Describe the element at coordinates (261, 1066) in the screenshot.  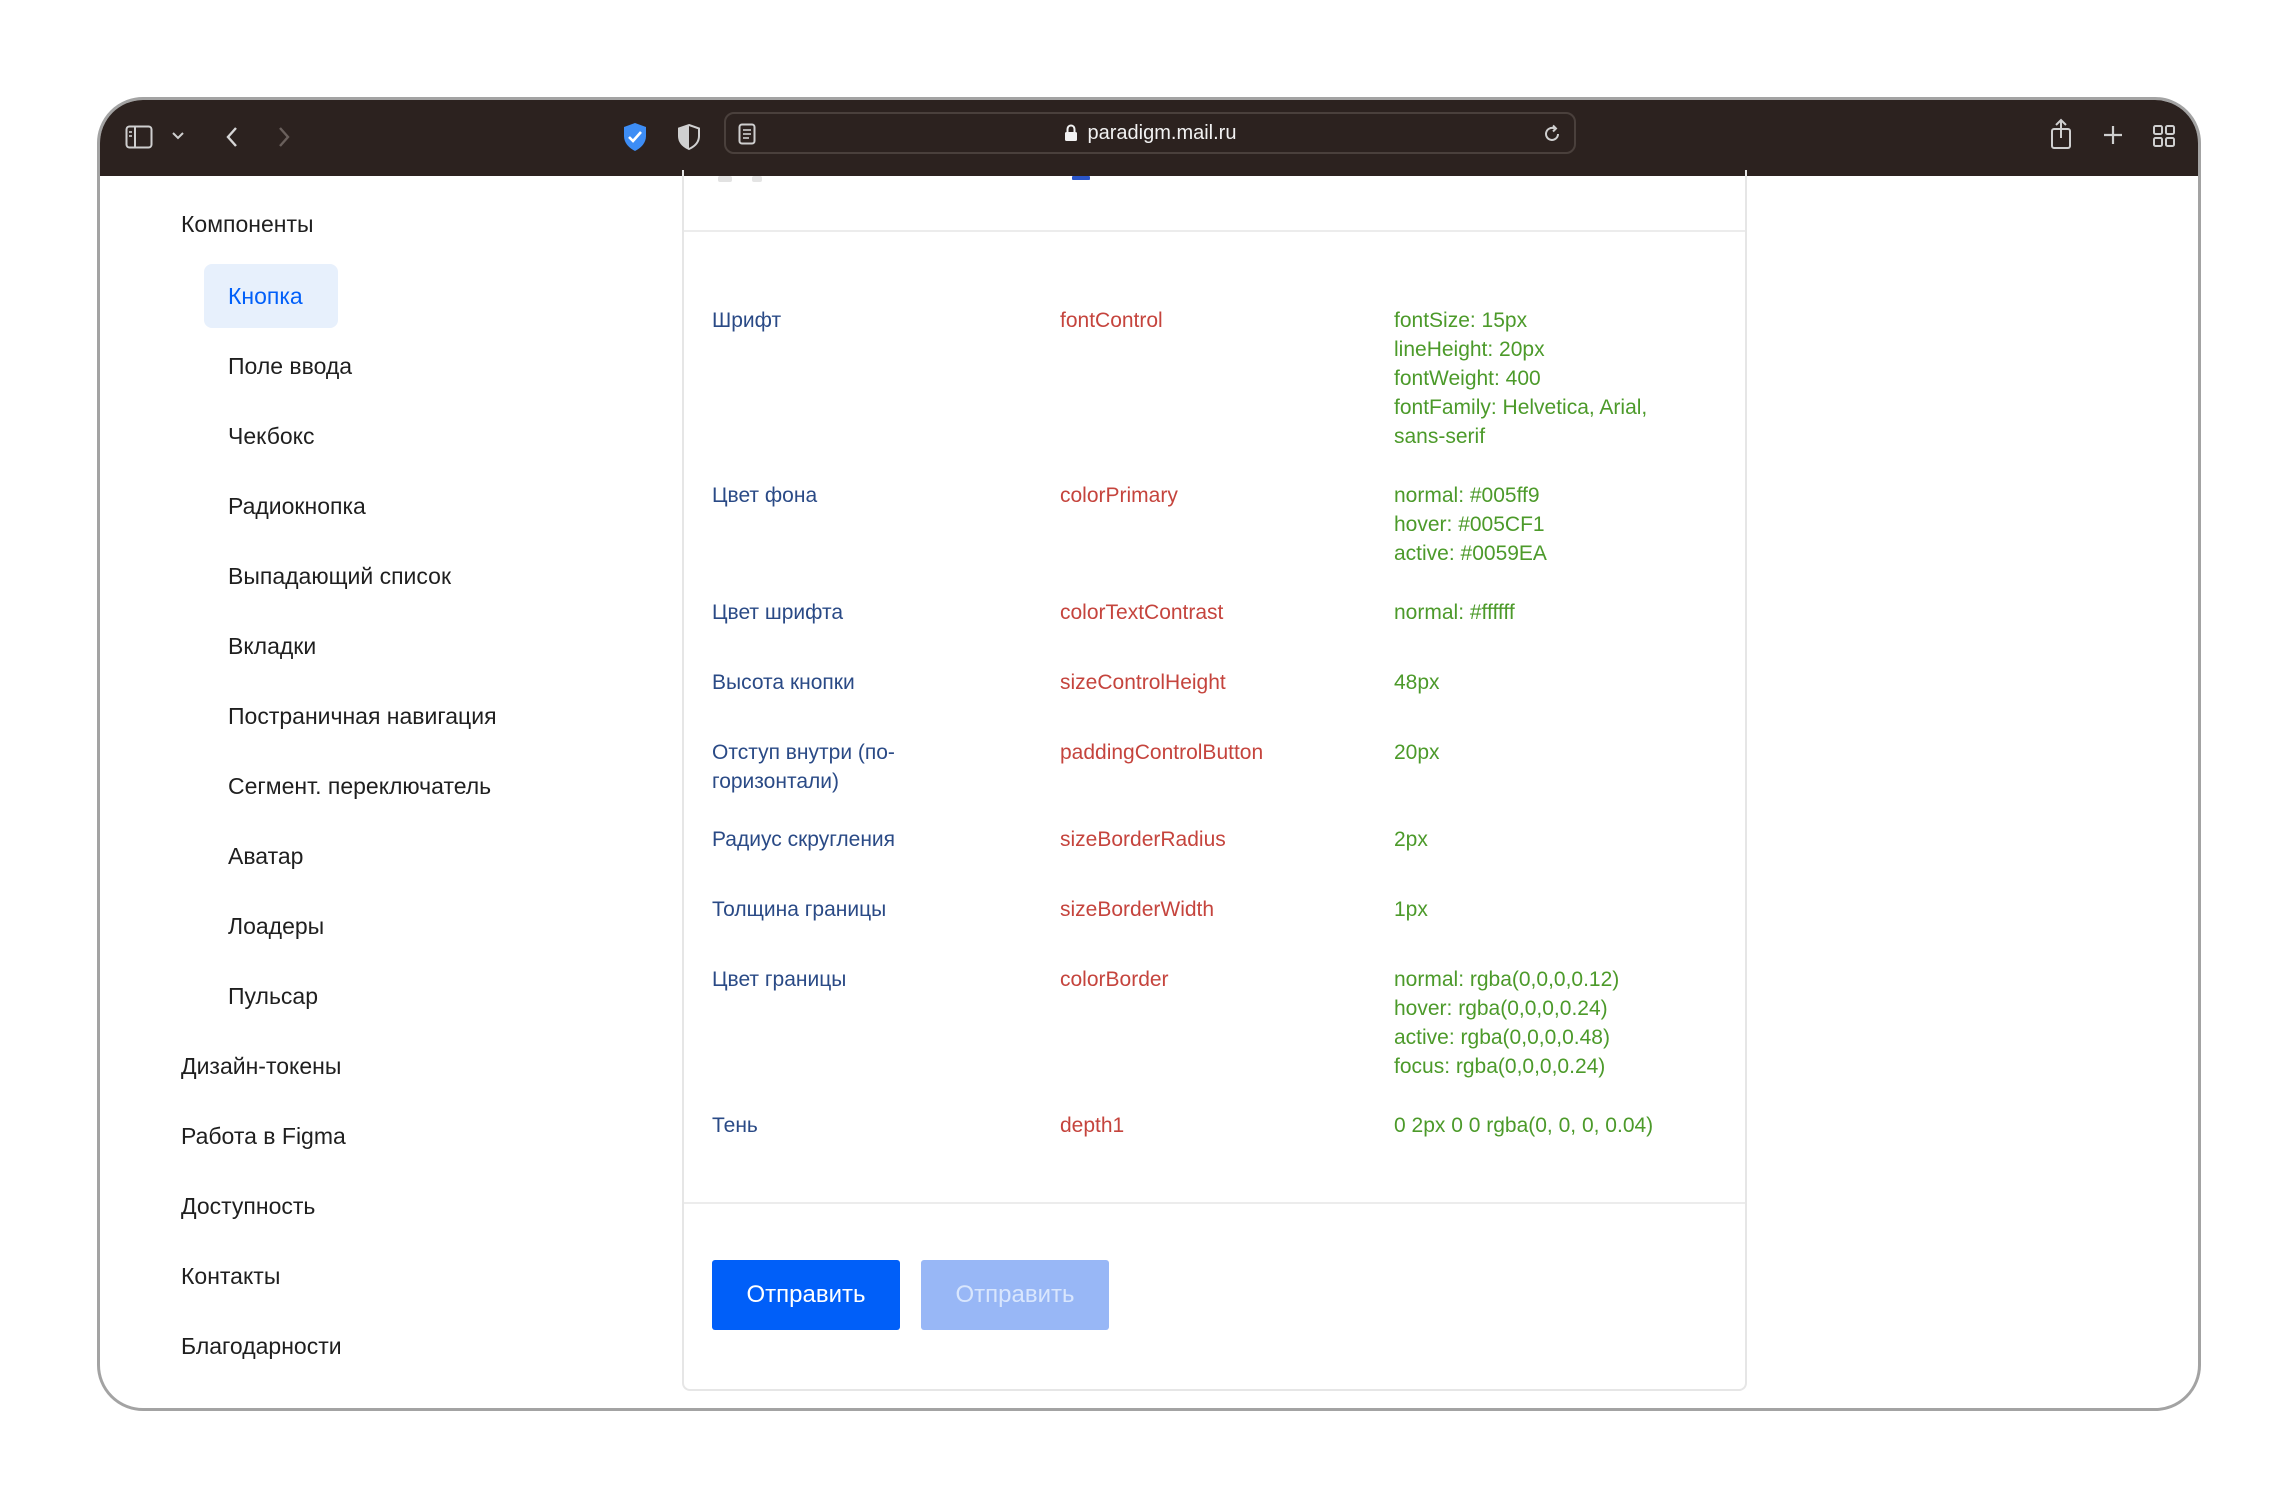
I see `sidebar-section-design-tokens: Дизайн-токены` at that location.